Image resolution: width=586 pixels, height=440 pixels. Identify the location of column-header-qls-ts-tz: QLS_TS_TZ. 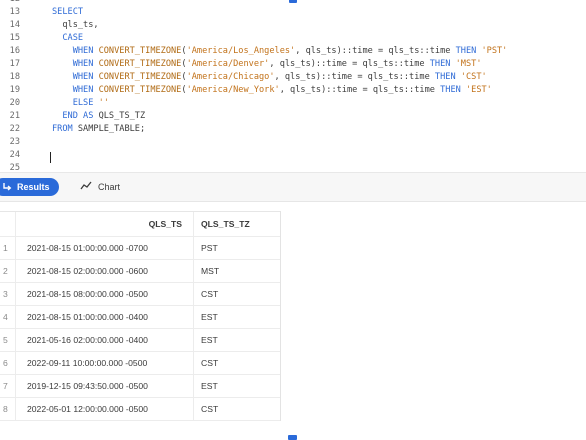
(237, 224).